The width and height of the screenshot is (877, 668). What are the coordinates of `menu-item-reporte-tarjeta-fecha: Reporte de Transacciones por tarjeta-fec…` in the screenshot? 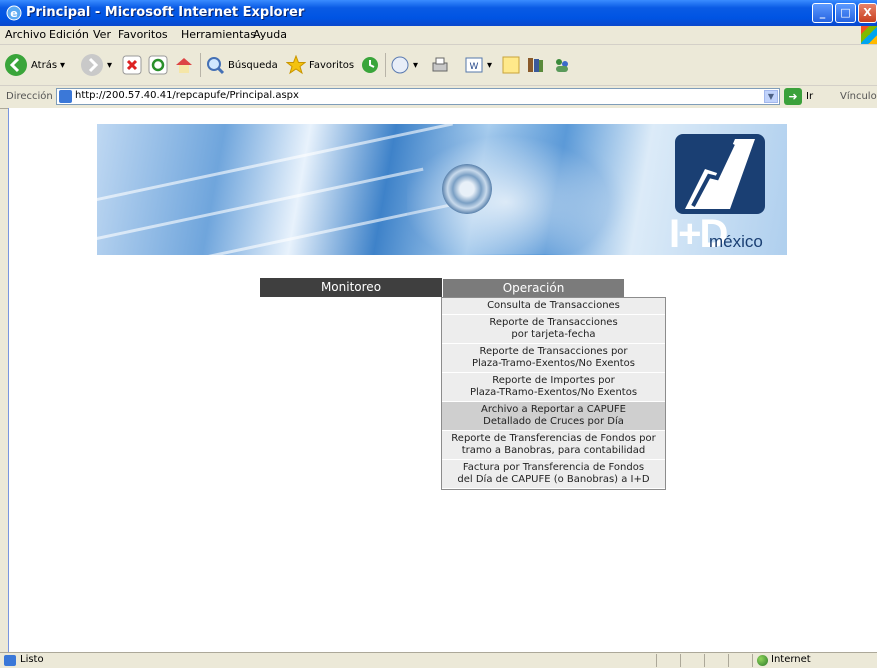 It's located at (553, 329).